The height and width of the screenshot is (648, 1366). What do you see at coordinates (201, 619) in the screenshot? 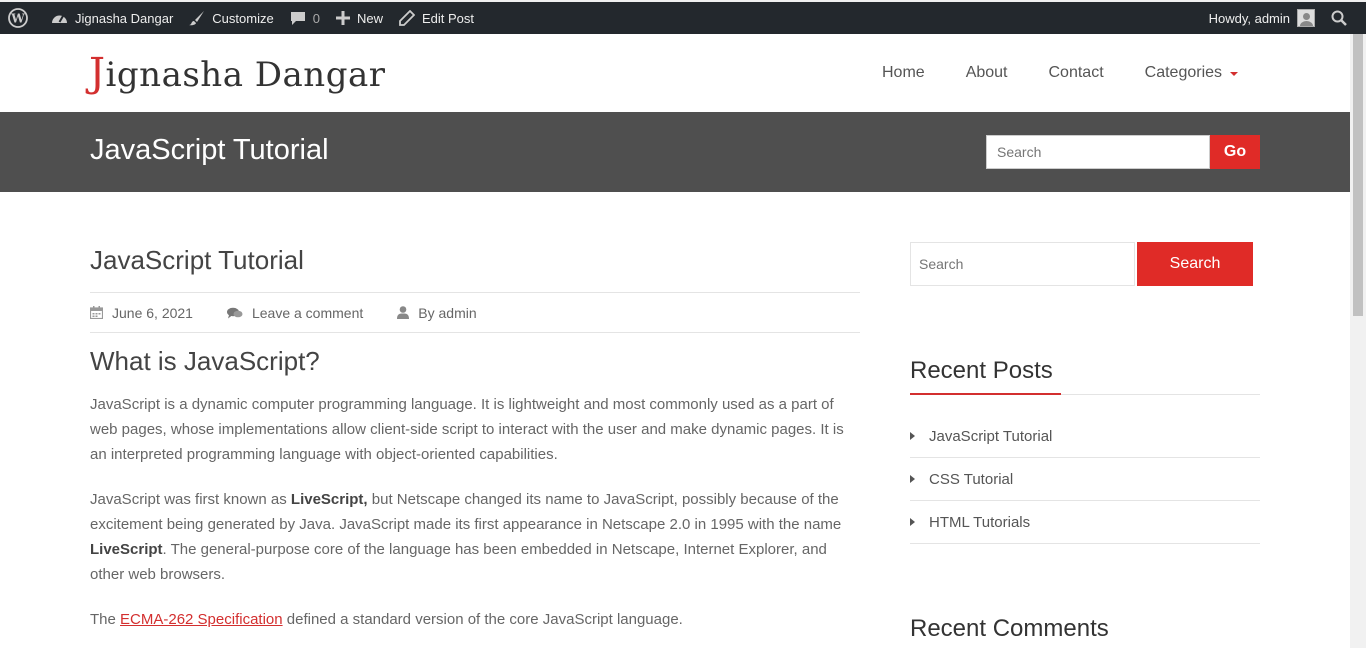
I see `ecma-spec-link: ECMA-262 Specification` at bounding box center [201, 619].